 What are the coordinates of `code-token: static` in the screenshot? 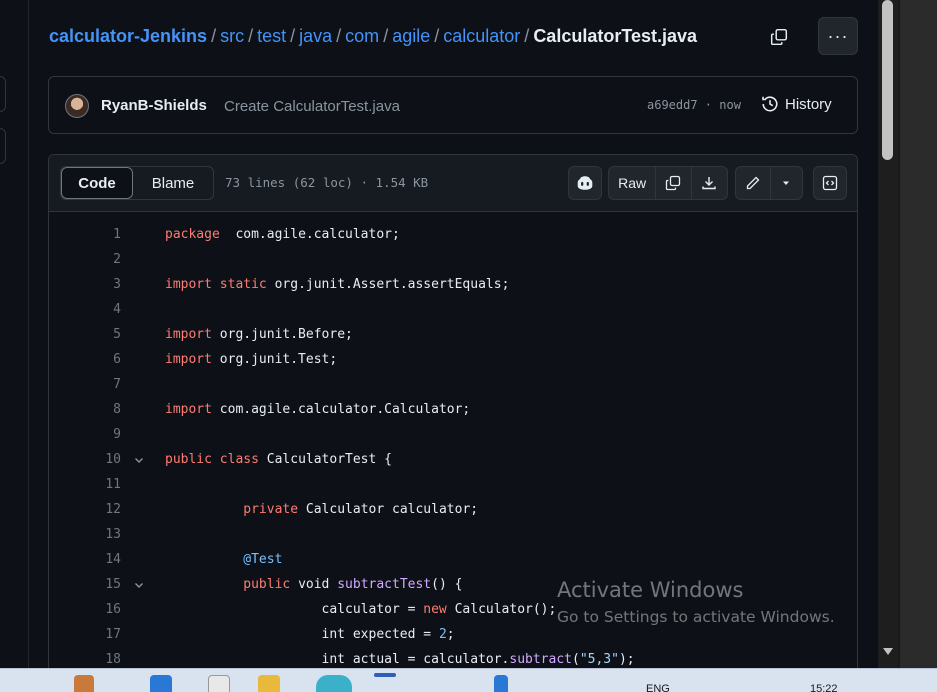 It's located at (243, 284).